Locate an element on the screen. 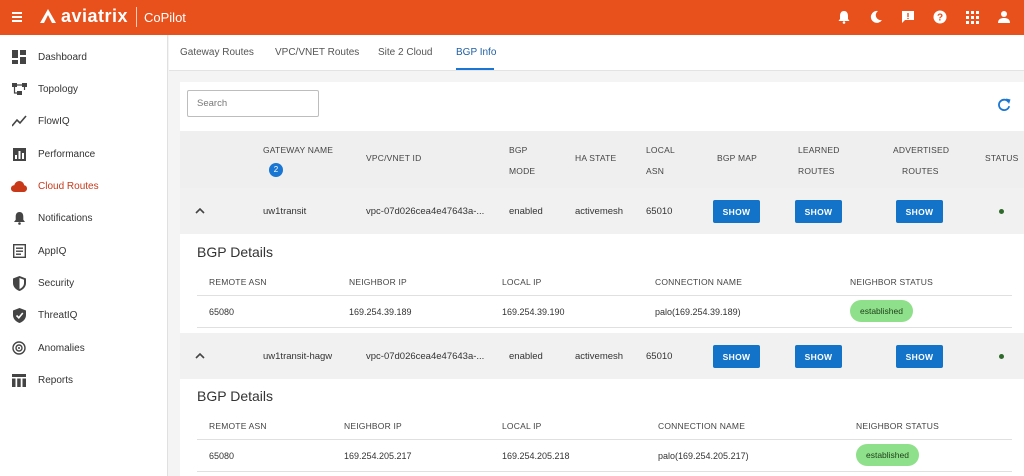 The image size is (1024, 476). sidebar-item-notifications: Notifications is located at coordinates (84, 218).